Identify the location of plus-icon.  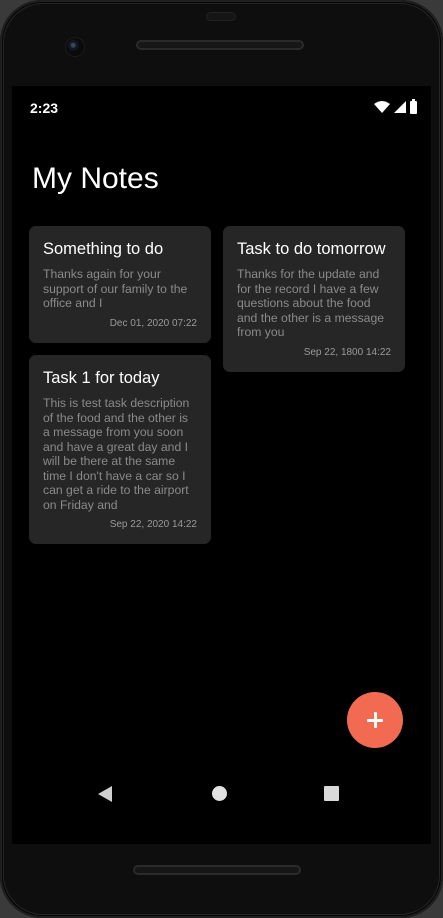
(375, 720).